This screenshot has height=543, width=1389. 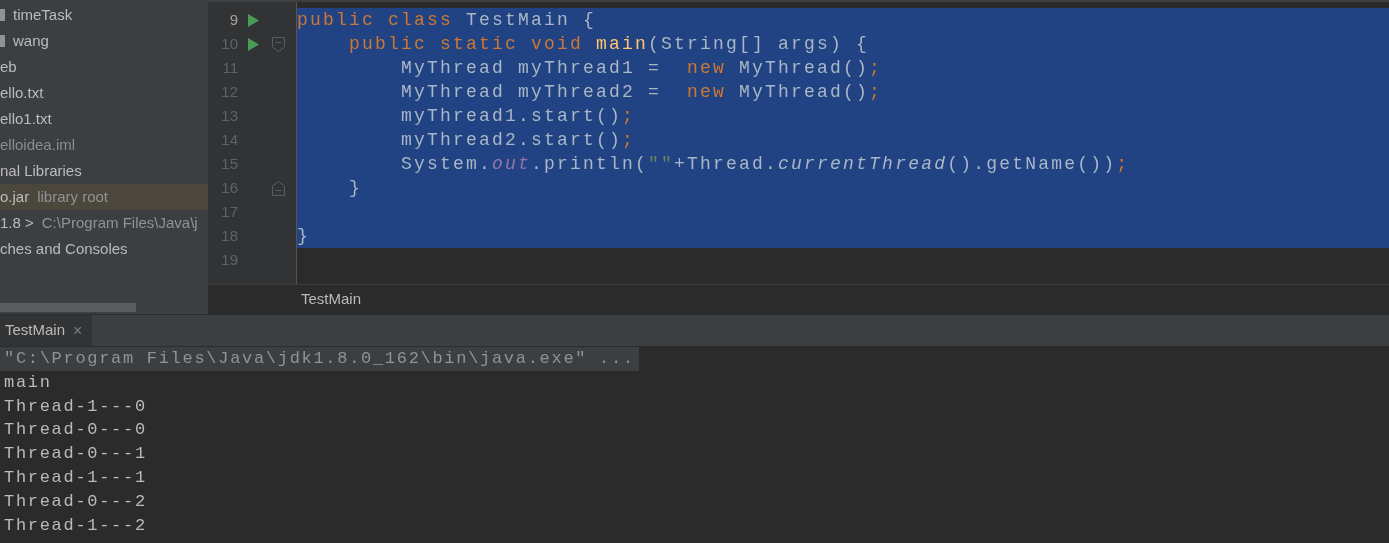 I want to click on code-line: public static void main(String[] args) {, so click(x=609, y=44).